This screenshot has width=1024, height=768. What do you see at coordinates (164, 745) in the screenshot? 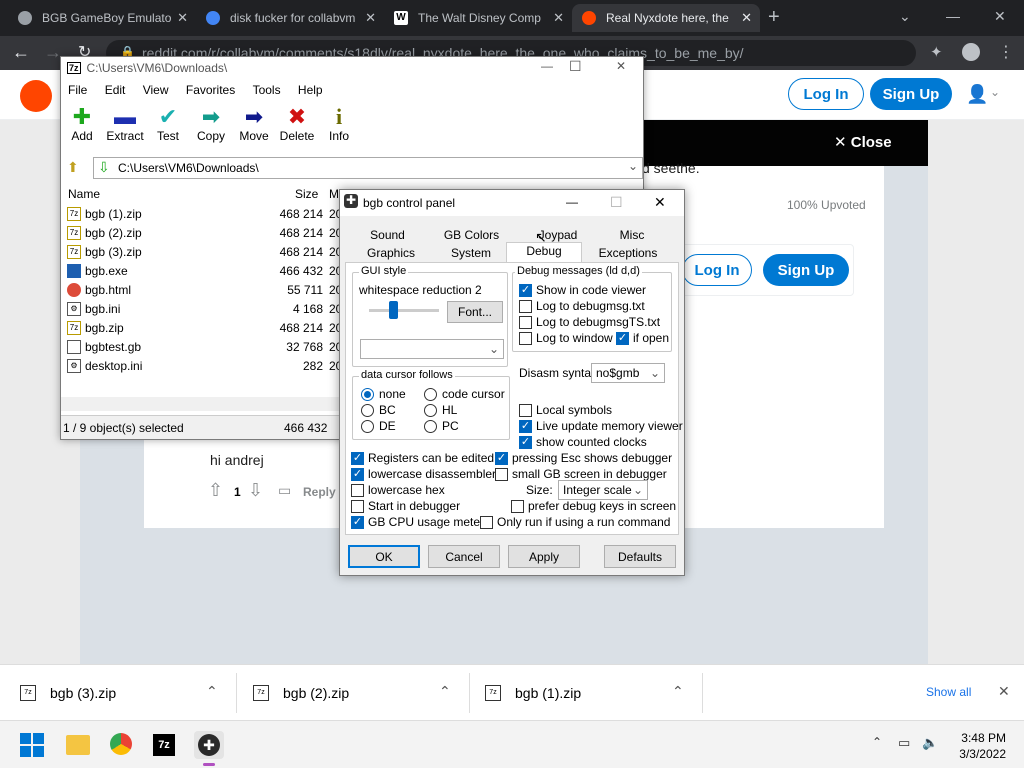
I see `7zip-icon: 7z` at bounding box center [164, 745].